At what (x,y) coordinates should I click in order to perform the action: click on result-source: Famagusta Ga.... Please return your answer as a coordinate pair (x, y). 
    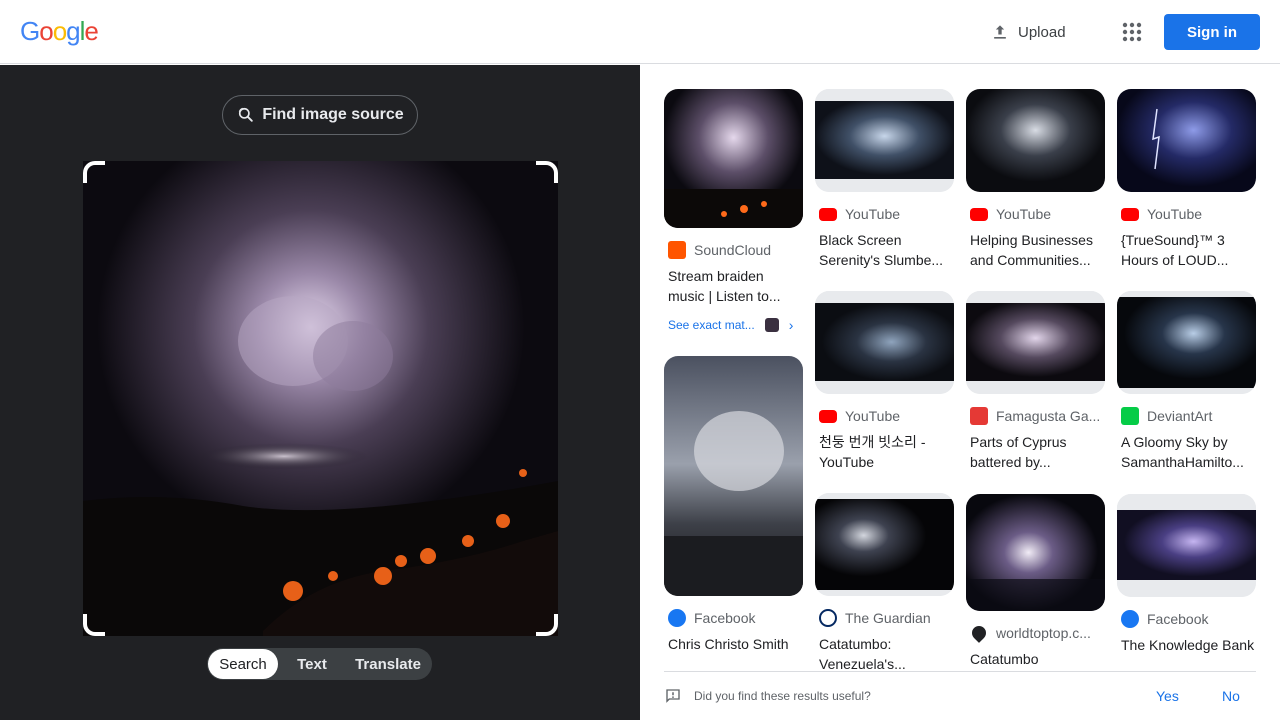
    Looking at the image, I should click on (1035, 416).